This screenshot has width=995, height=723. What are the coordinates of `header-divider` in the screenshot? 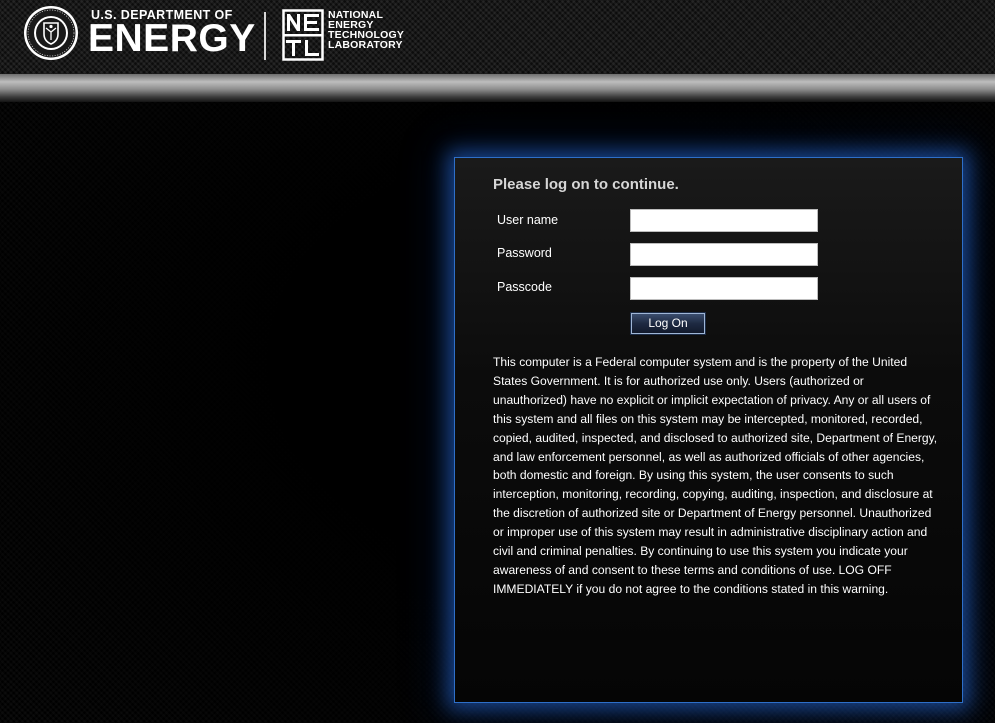 It's located at (265, 36).